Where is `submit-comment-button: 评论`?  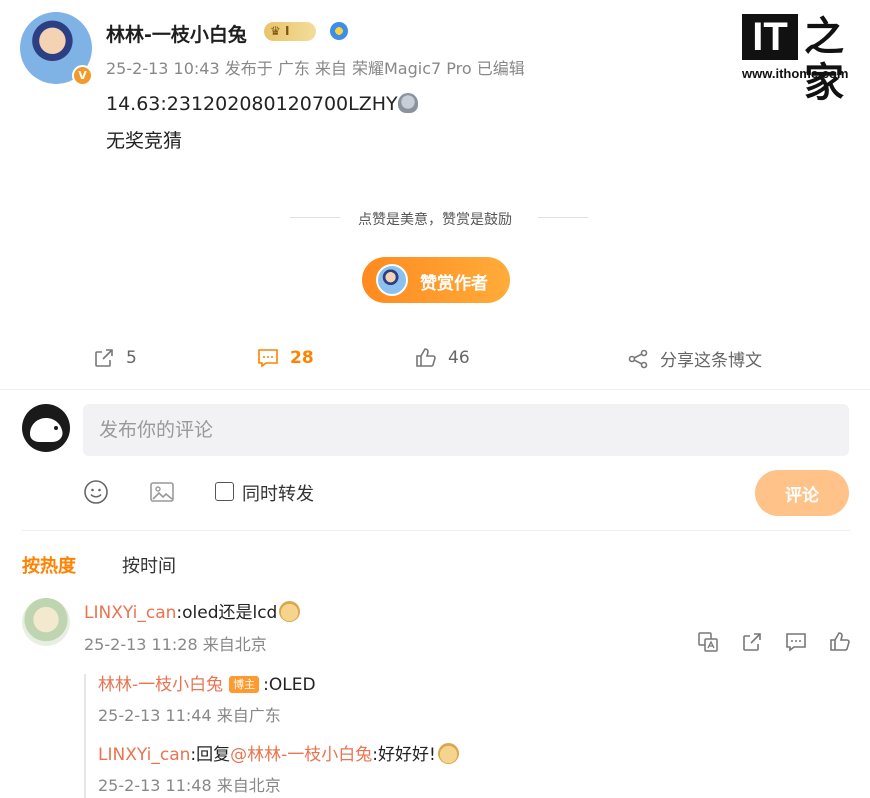
submit-comment-button: 评论 is located at coordinates (802, 493).